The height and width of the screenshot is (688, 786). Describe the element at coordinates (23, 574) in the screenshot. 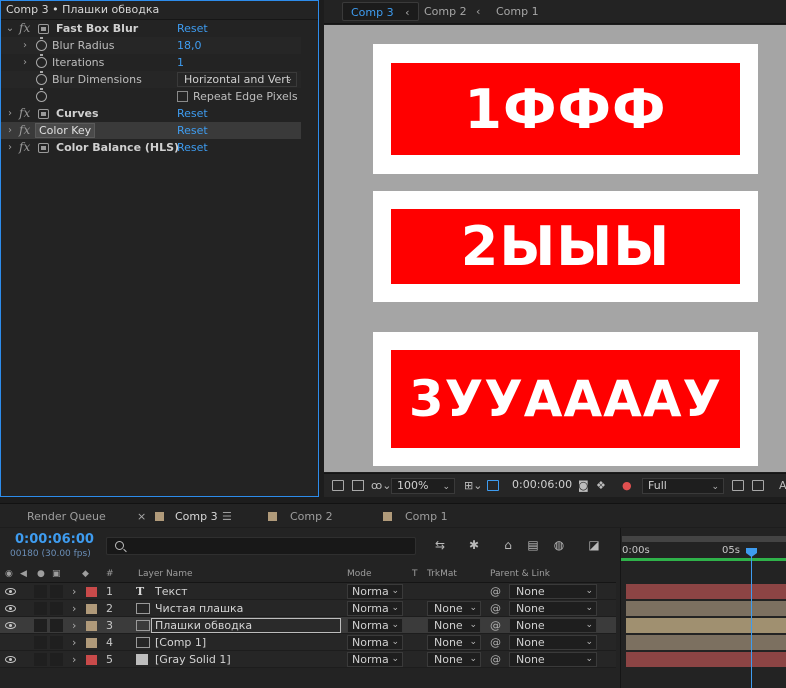

I see `audio-column-icon: ◀` at that location.